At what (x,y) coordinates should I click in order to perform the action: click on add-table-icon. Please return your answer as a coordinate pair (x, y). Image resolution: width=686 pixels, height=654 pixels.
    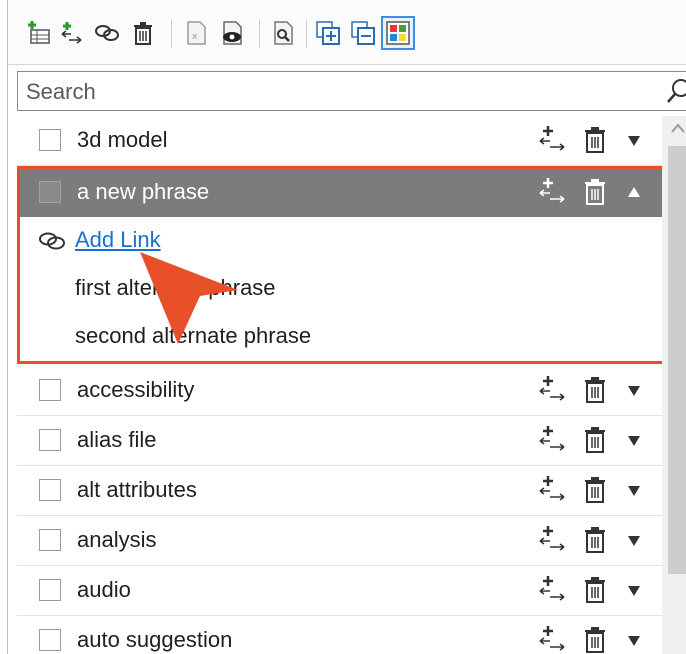
    Looking at the image, I should click on (39, 32).